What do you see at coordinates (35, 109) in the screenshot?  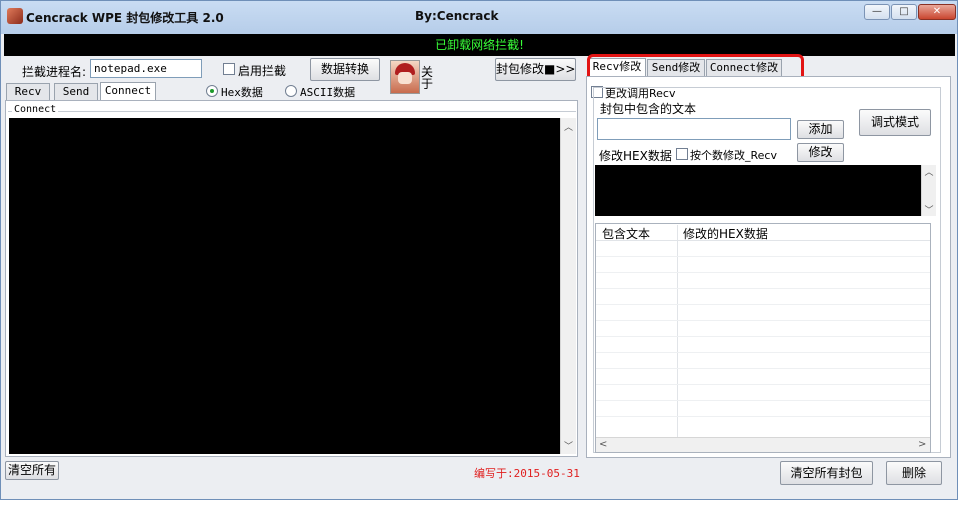 I see `connect-group-label: Connect` at bounding box center [35, 109].